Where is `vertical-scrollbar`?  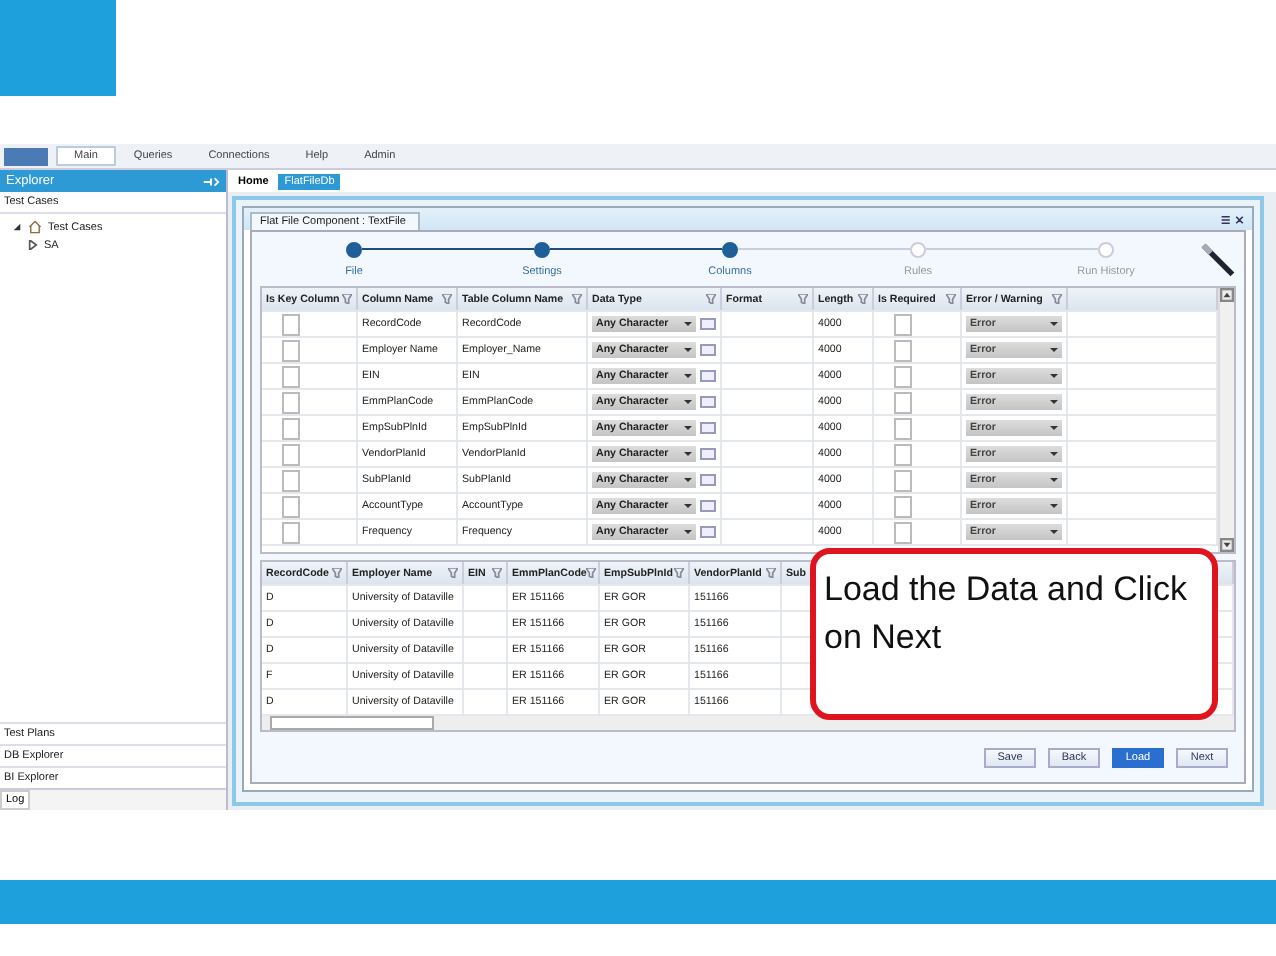
vertical-scrollbar is located at coordinates (1226, 420).